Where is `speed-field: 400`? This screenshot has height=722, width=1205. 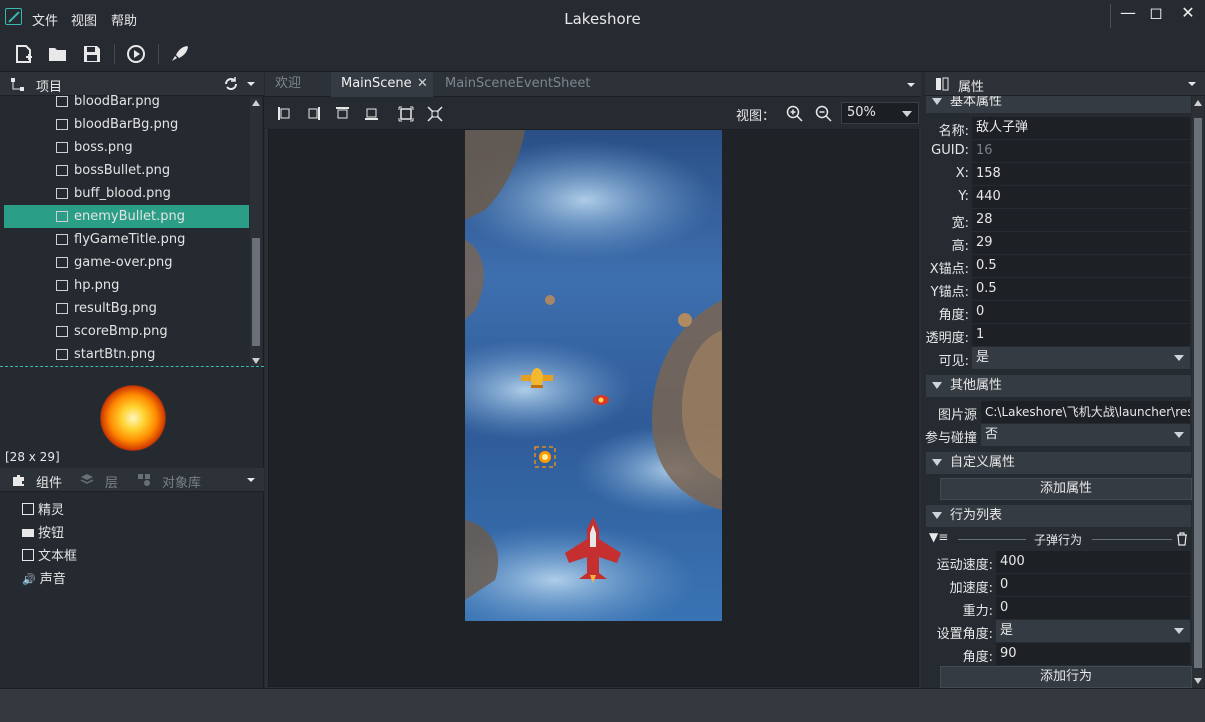
speed-field: 400 is located at coordinates (1093, 562).